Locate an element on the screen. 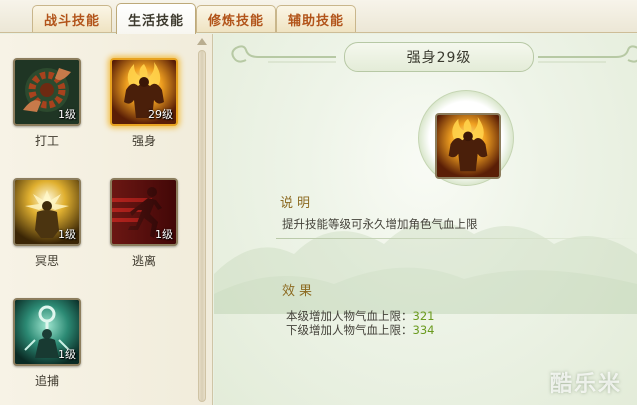 The width and height of the screenshot is (637, 405). flaming-muscle-icon is located at coordinates (468, 146).